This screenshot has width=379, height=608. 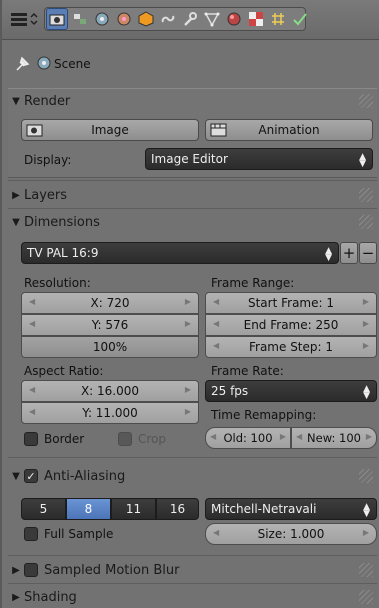 I want to click on full-sample-checkbox, so click(x=31, y=534).